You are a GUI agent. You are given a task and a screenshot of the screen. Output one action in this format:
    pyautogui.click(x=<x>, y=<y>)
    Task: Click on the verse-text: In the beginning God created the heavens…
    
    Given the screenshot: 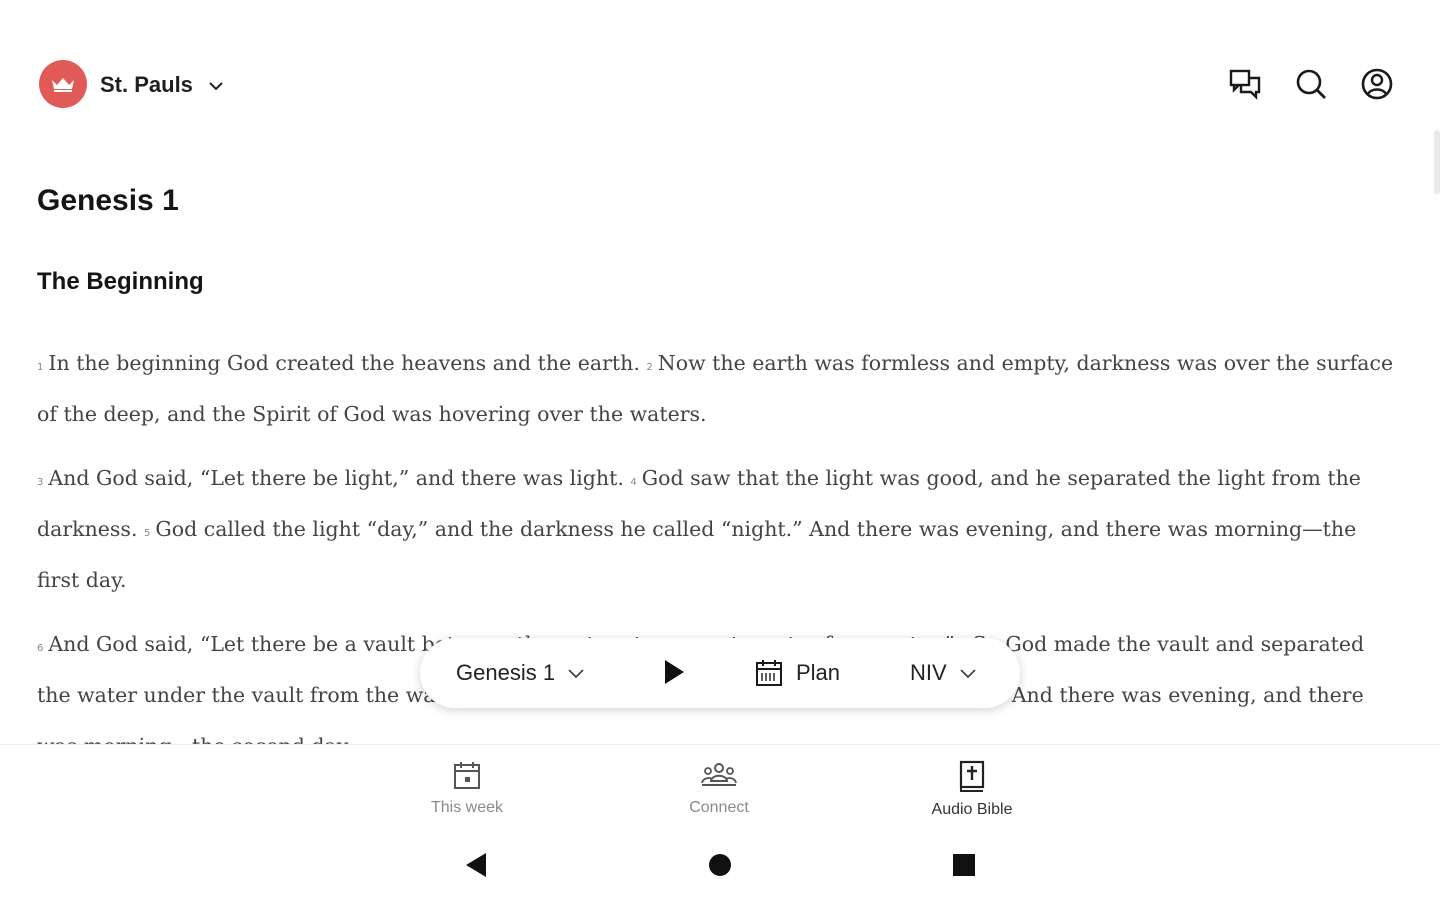 What is the action you would take?
    pyautogui.click(x=344, y=363)
    